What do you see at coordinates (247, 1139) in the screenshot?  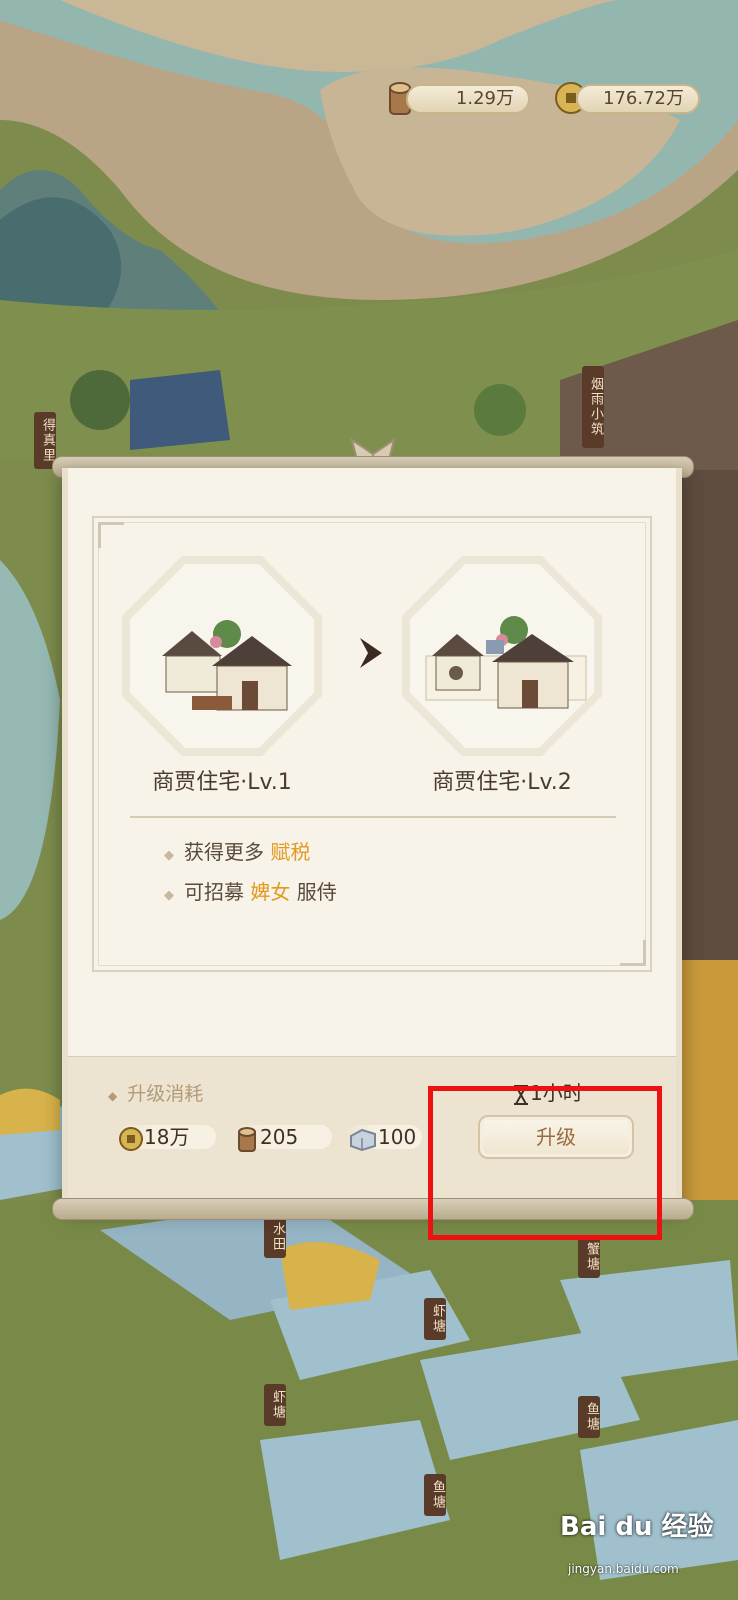 I see `wood-log-icon` at bounding box center [247, 1139].